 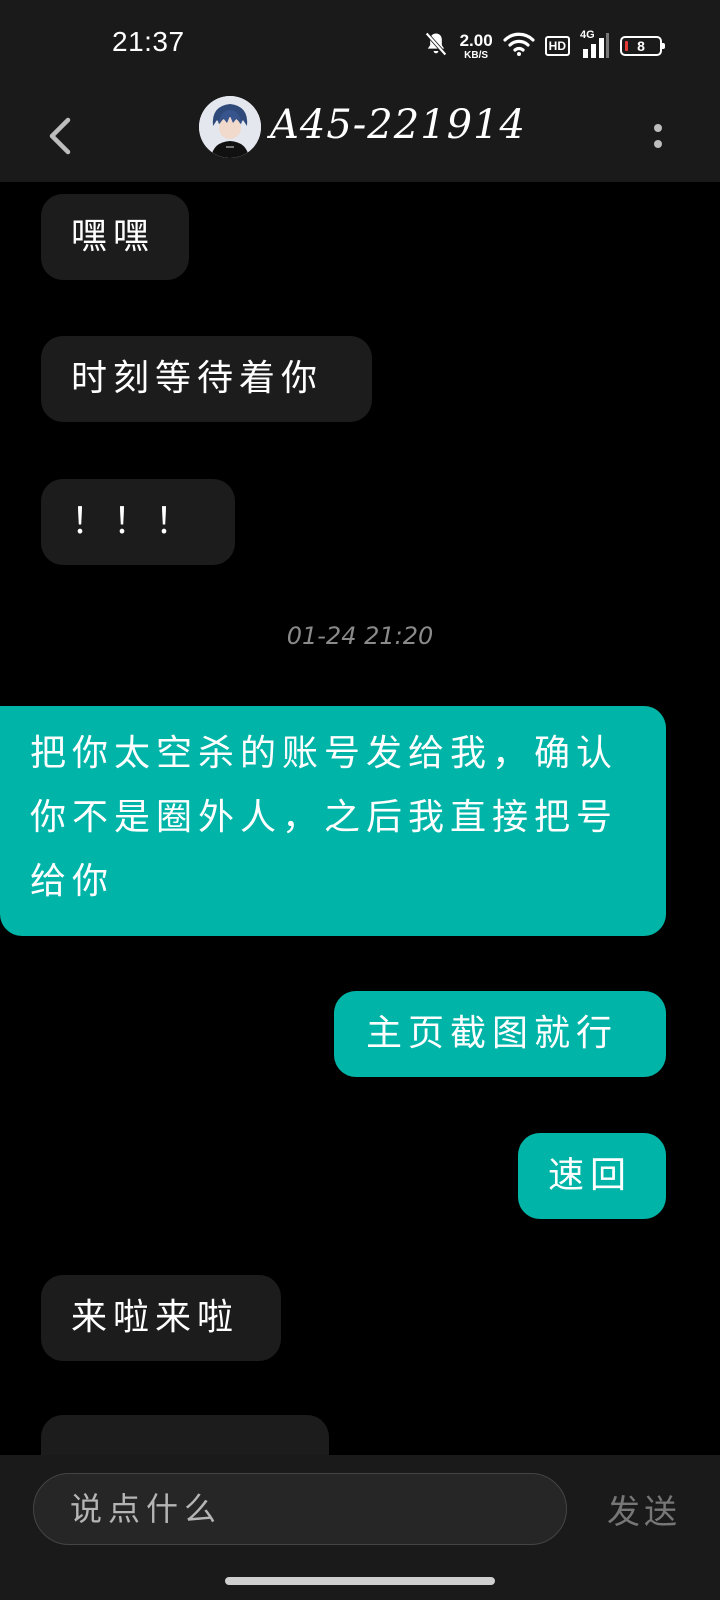 I want to click on status-time: 21:37, so click(x=148, y=41).